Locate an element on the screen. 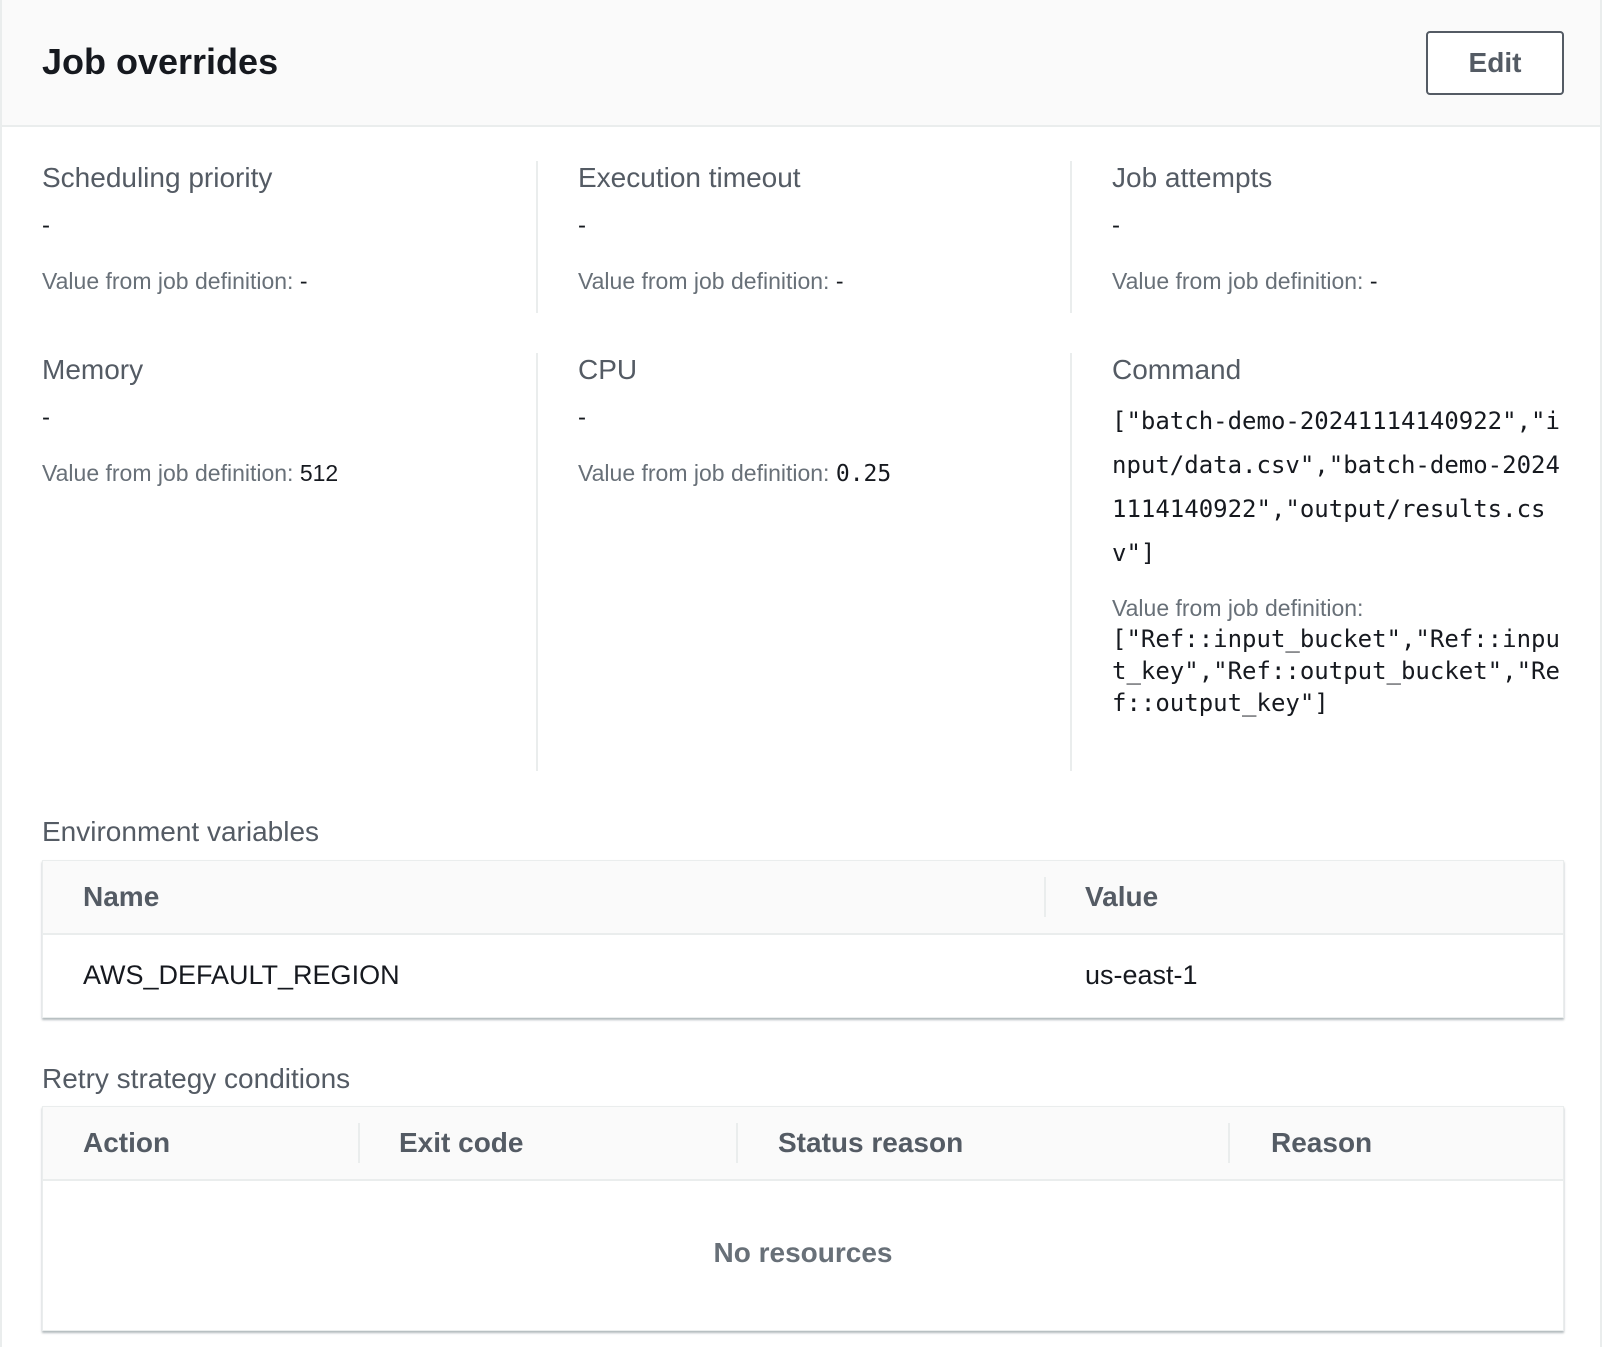 The image size is (1604, 1347). execution-timeout-value: - is located at coordinates (582, 225).